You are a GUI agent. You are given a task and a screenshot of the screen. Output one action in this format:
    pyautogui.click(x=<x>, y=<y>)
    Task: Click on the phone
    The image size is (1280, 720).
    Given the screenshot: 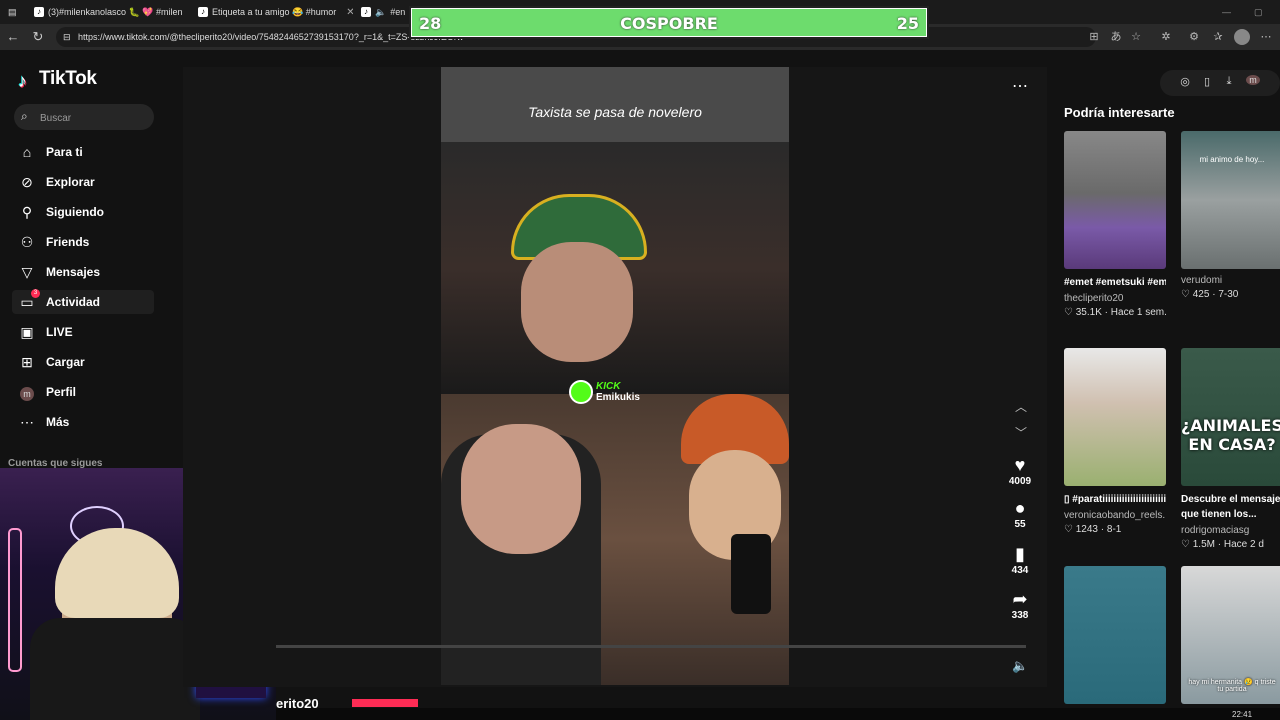 What is the action you would take?
    pyautogui.click(x=751, y=574)
    